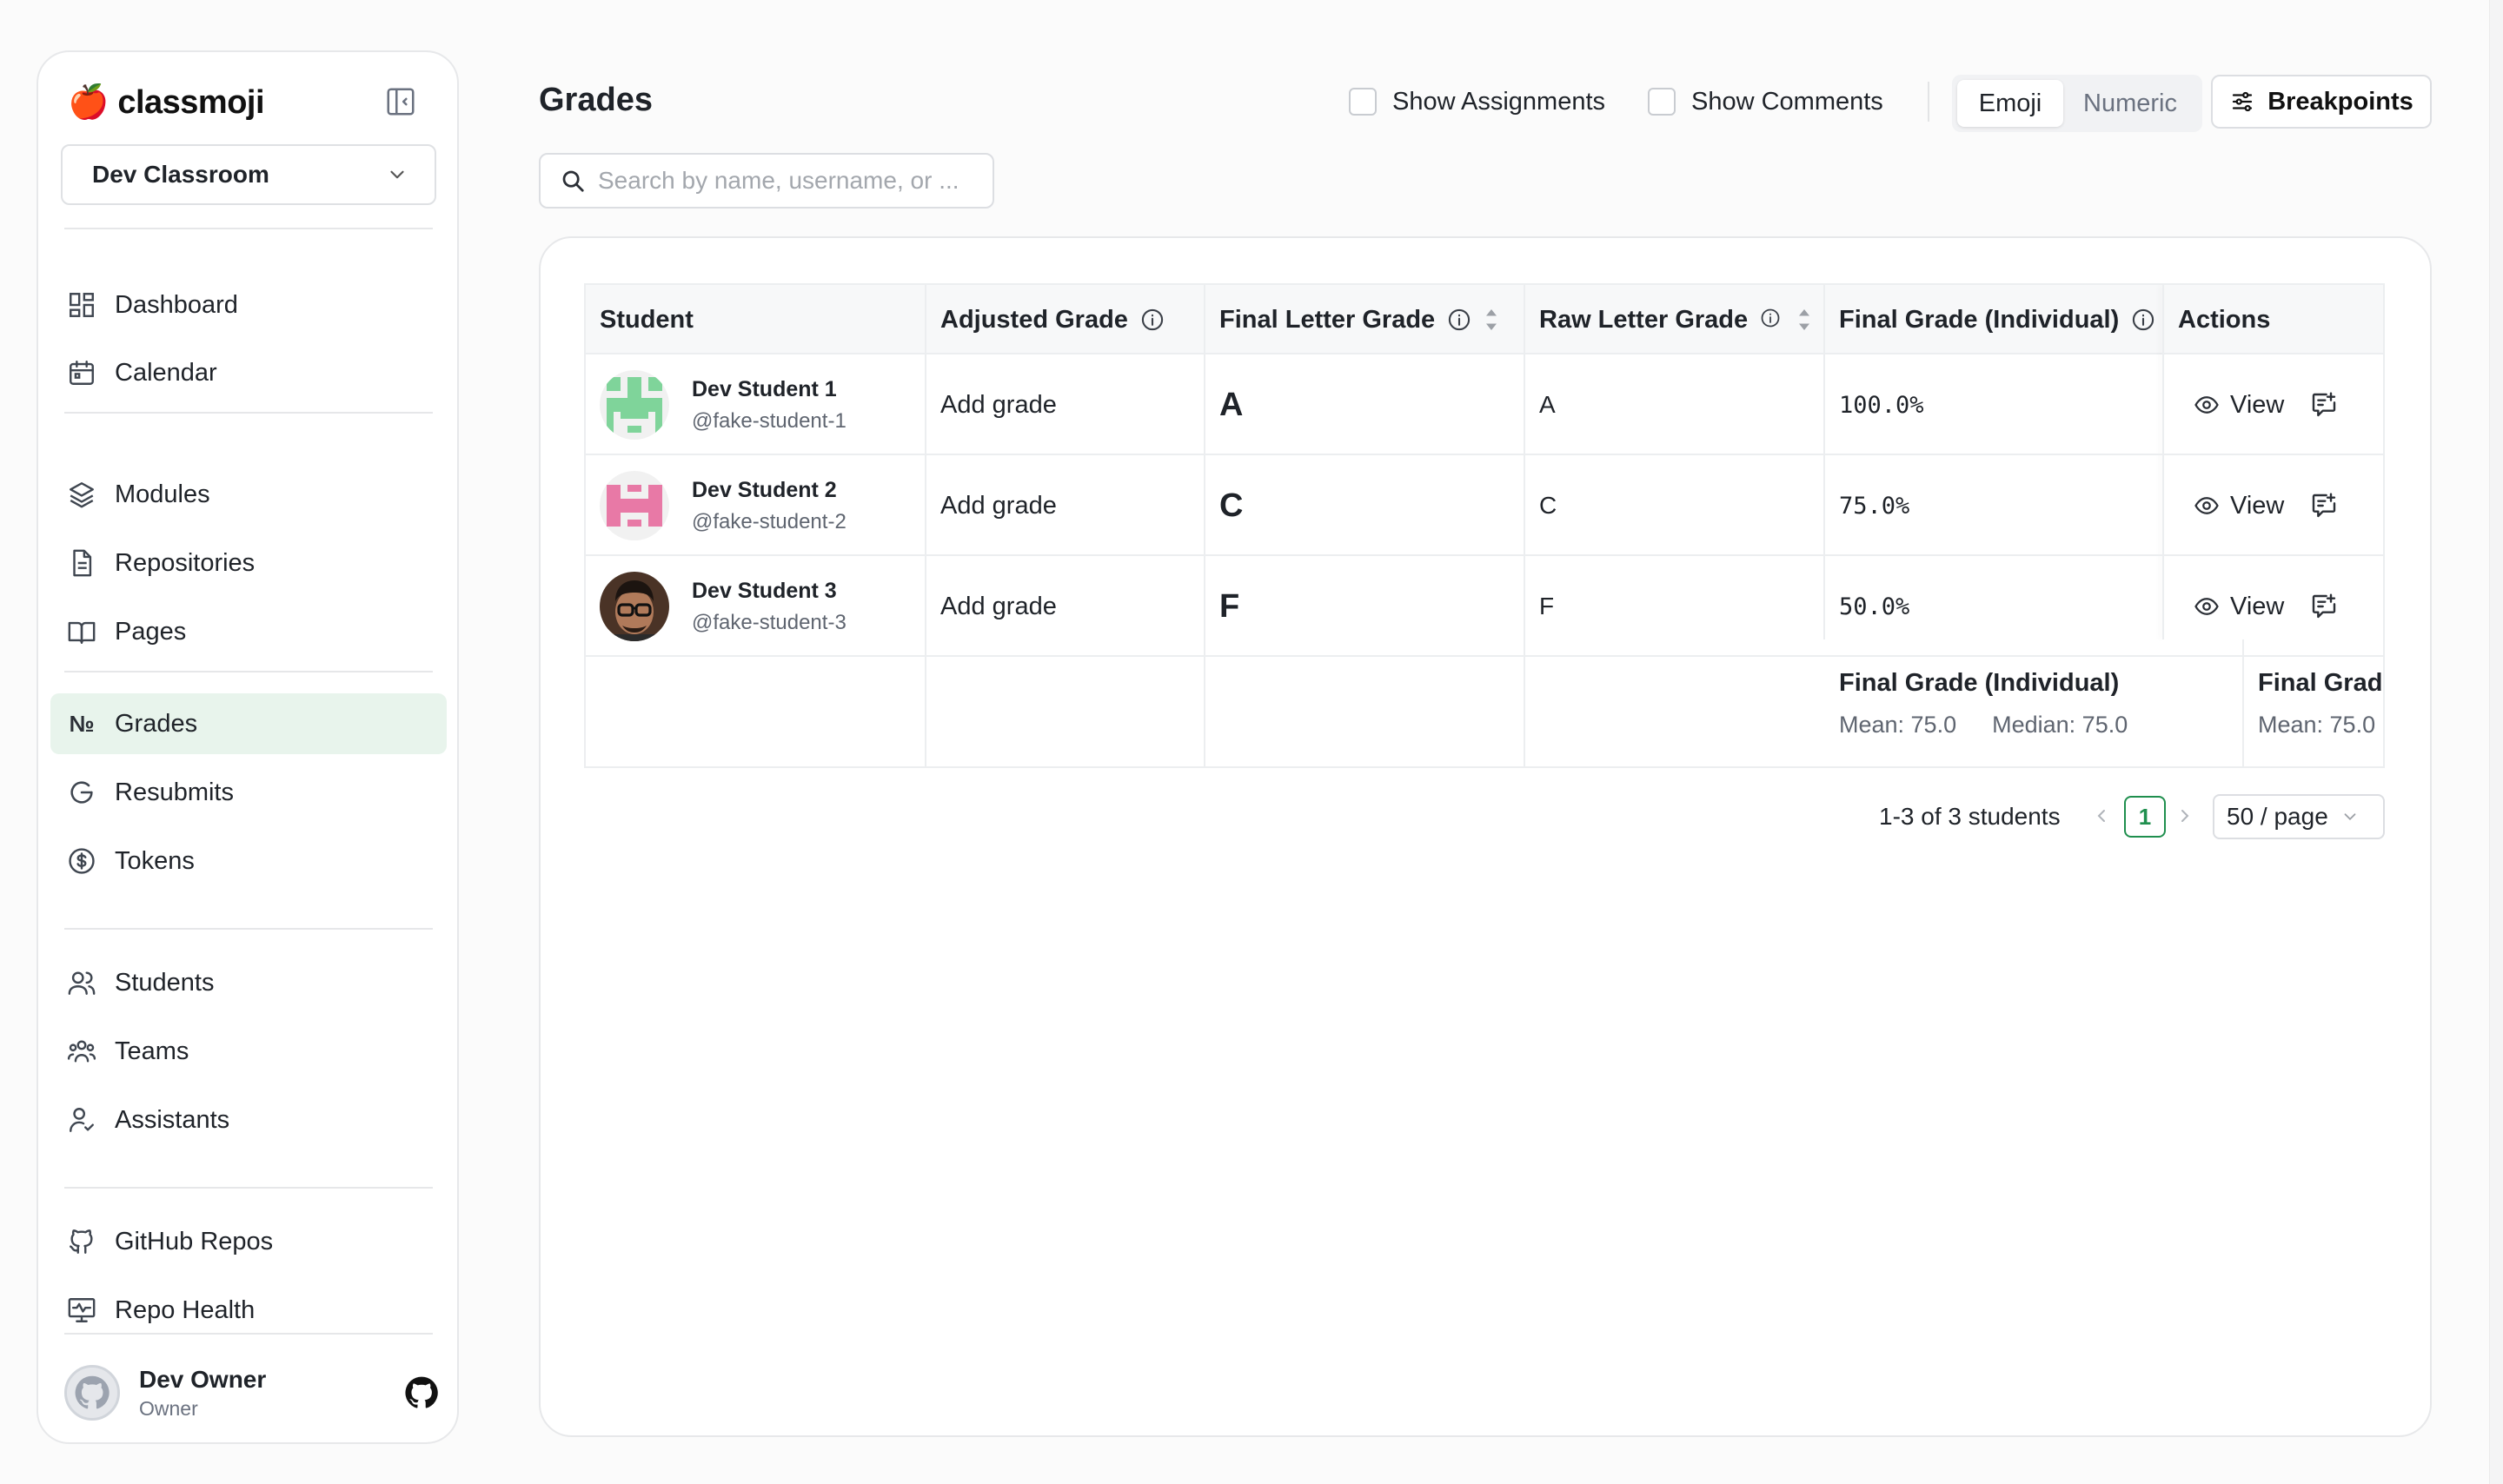 The image size is (2503, 1484). I want to click on show-assignments-checkbox: Show Assignments, so click(1477, 101).